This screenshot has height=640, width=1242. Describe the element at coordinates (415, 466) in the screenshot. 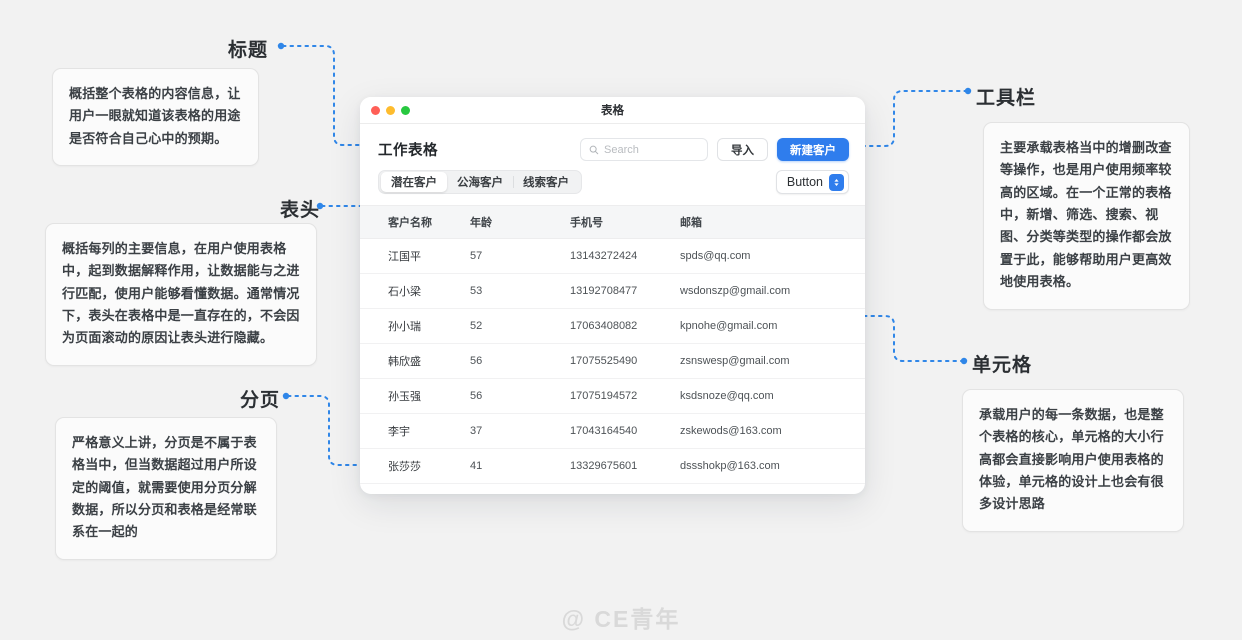

I see `cell-name: 张莎莎` at that location.